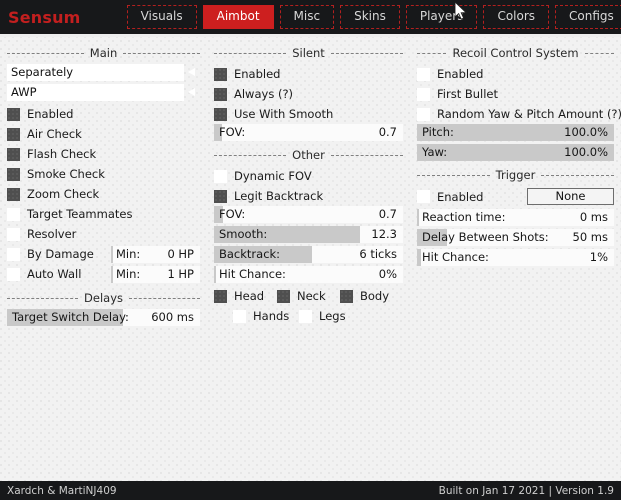 This screenshot has width=621, height=500. Describe the element at coordinates (103, 194) in the screenshot. I see `main-check-row: Zoom Check` at that location.